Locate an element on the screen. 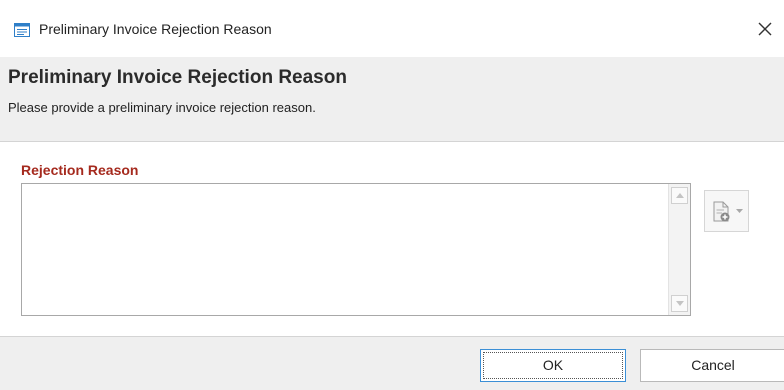 Image resolution: width=784 pixels, height=390 pixels. window-title: Preliminary Invoice Rejection Reason is located at coordinates (155, 29).